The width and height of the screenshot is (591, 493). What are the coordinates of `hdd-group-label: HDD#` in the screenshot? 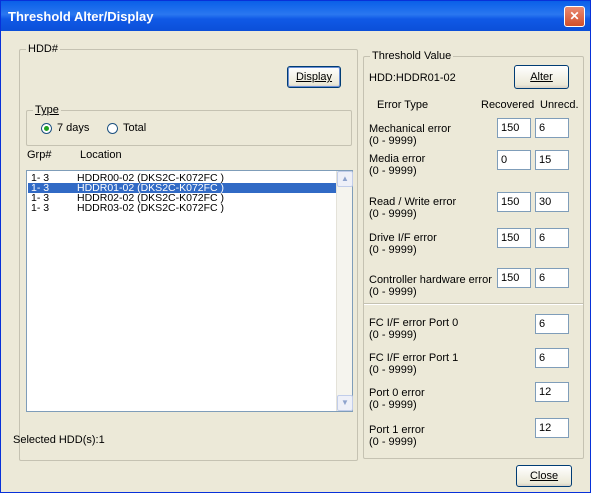 It's located at (43, 49).